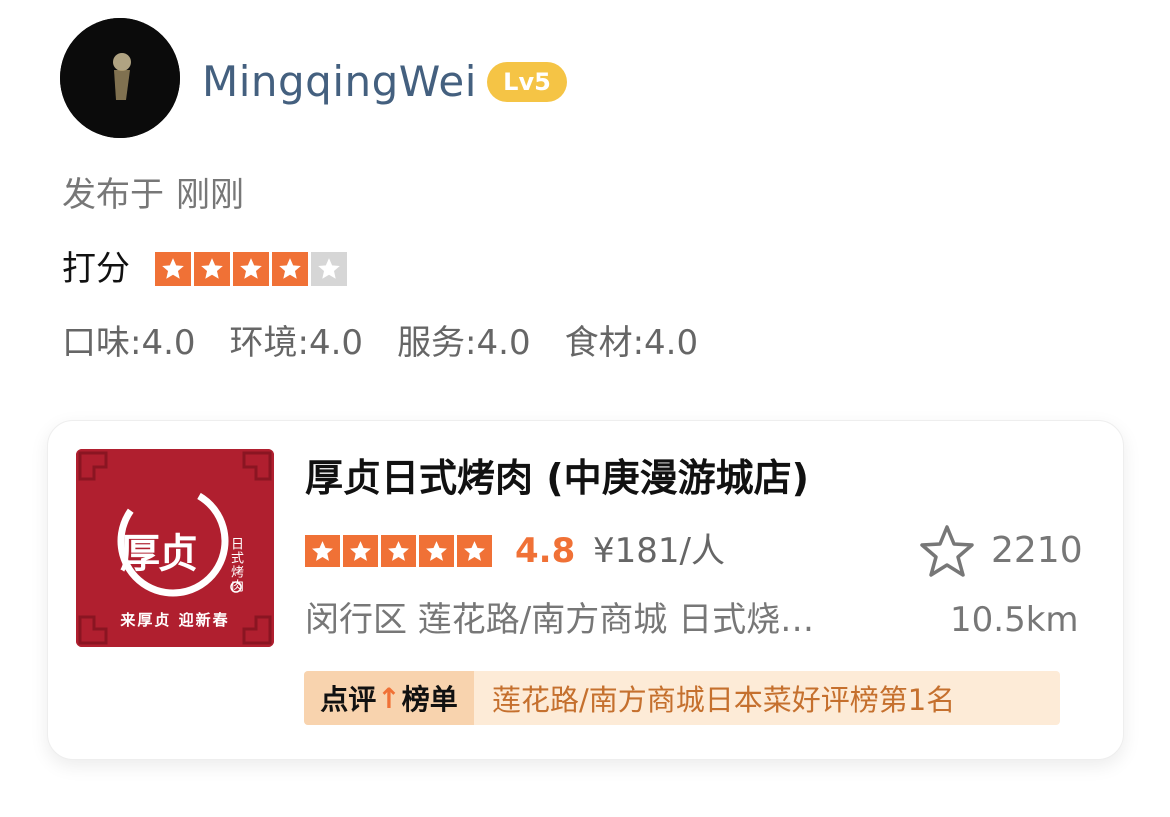 This screenshot has height=817, width=1170. What do you see at coordinates (545, 551) in the screenshot?
I see `shop-rating: 4.8` at bounding box center [545, 551].